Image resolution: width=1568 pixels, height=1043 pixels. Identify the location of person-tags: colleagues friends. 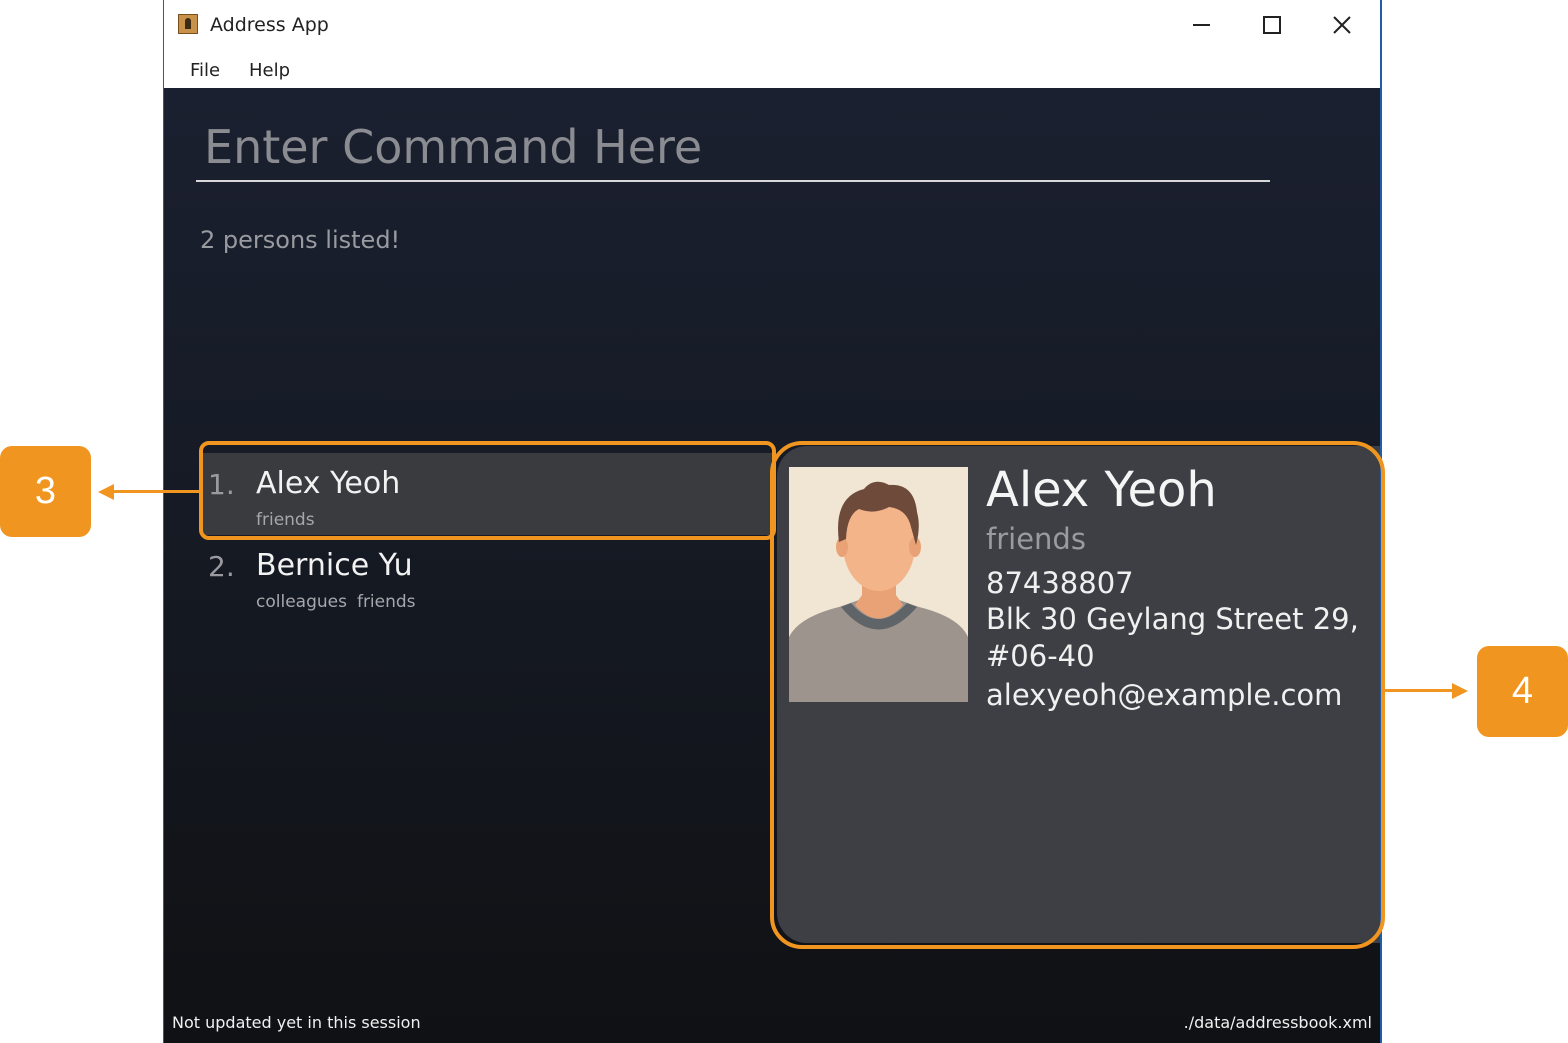
(336, 602).